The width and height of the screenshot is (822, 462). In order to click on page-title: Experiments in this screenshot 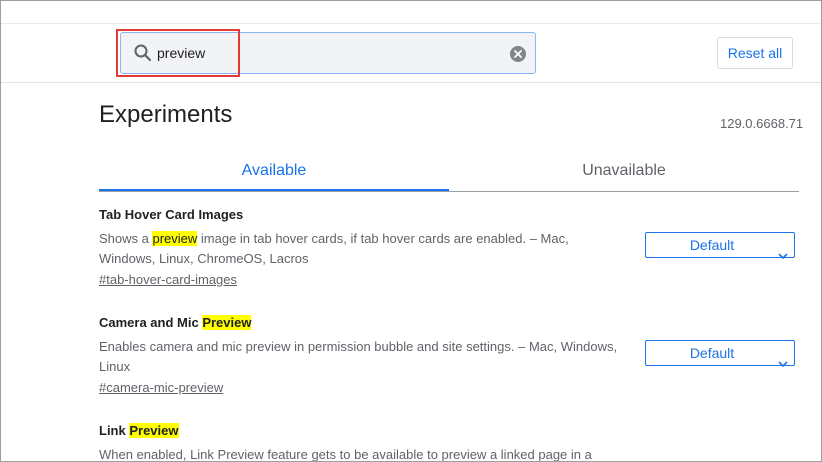, I will do `click(166, 114)`.